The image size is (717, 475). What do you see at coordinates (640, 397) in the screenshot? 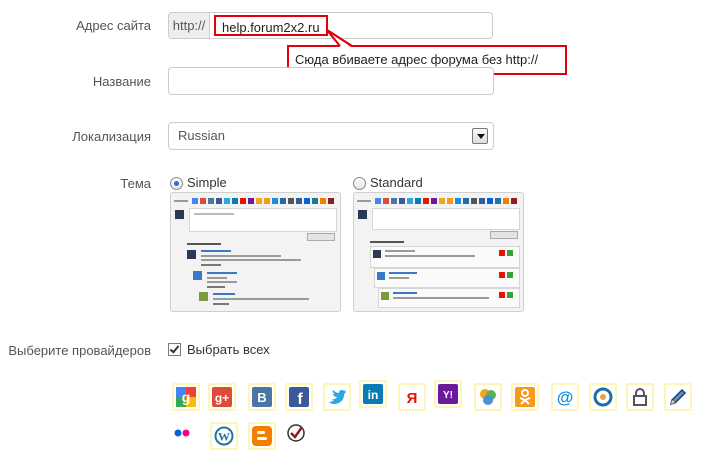
I see `password-lock-icon` at bounding box center [640, 397].